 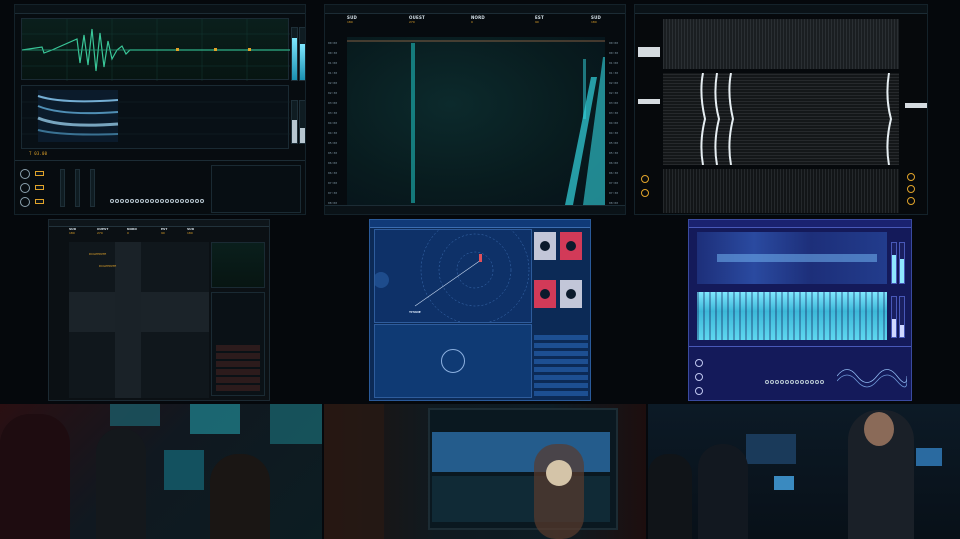 I want to click on noise-panel-middle, so click(x=781, y=119).